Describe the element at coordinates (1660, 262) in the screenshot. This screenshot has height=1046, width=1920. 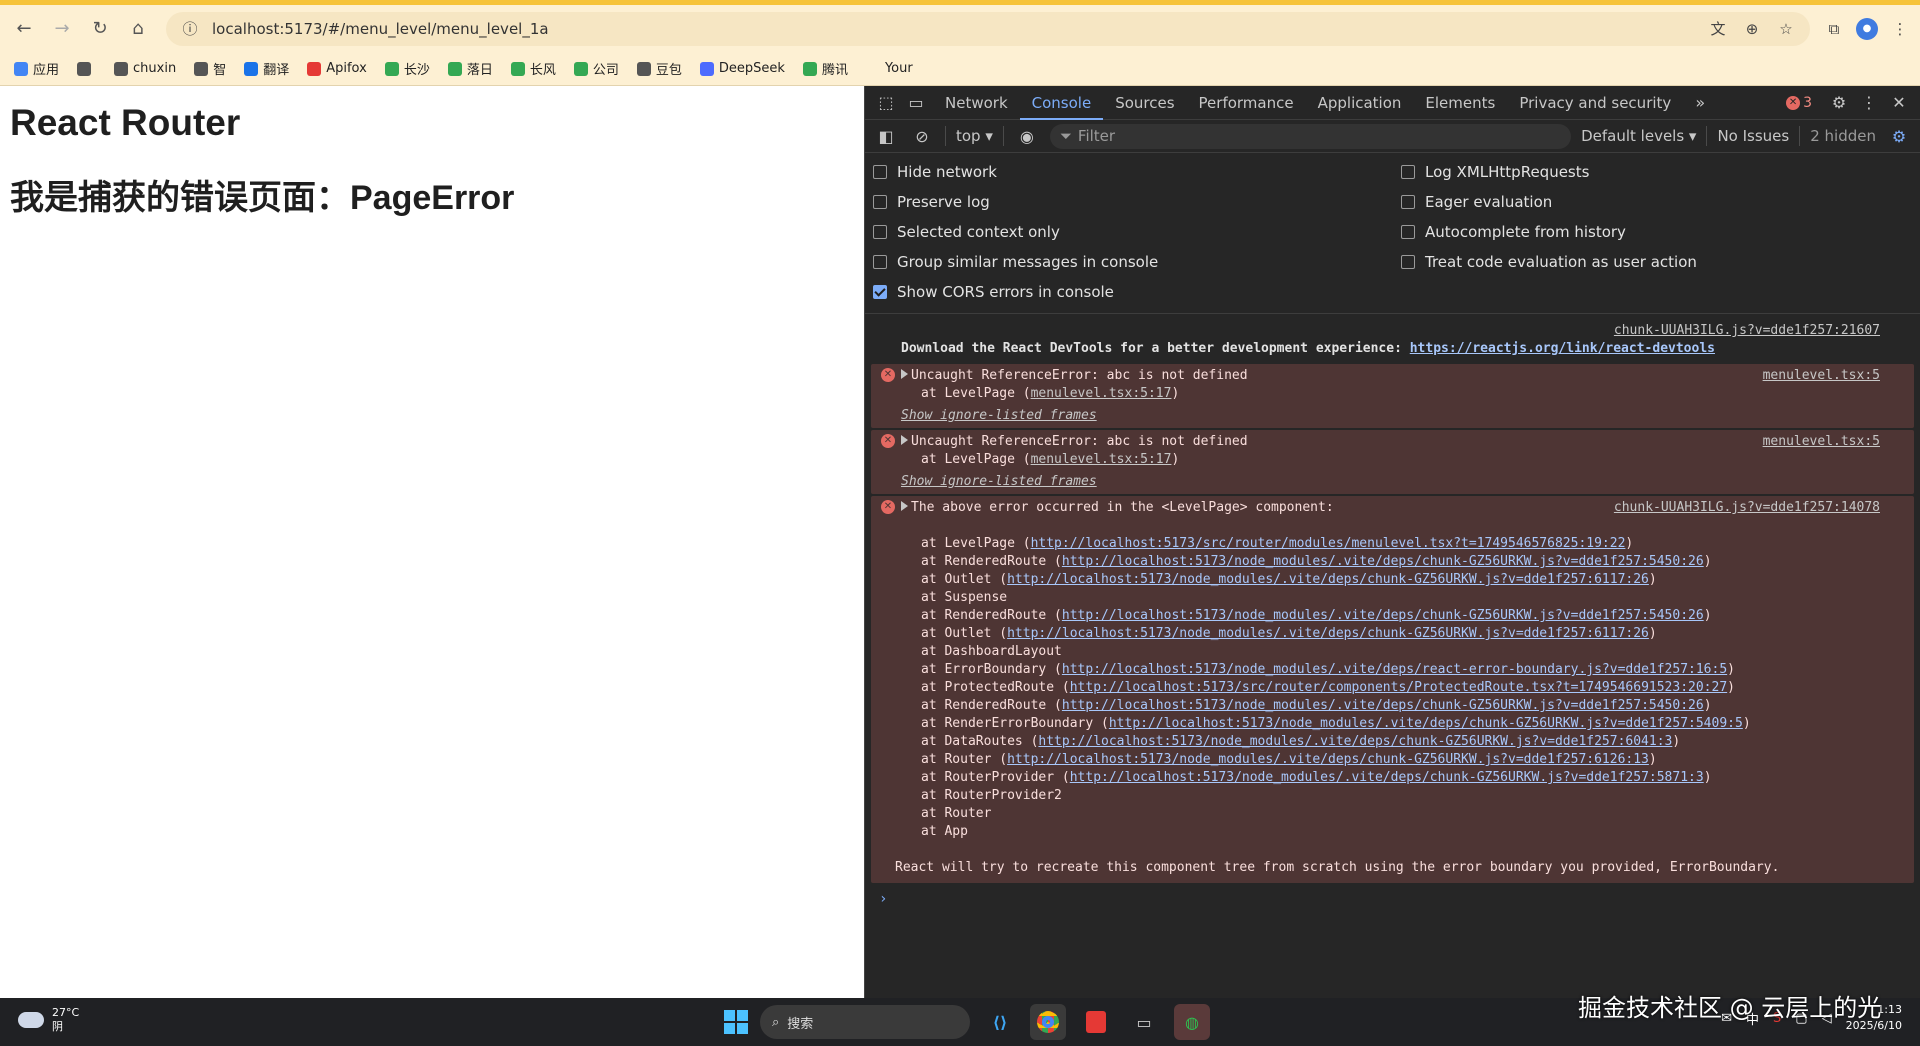
I see `setting-option: Treat code evaluation as user action` at that location.